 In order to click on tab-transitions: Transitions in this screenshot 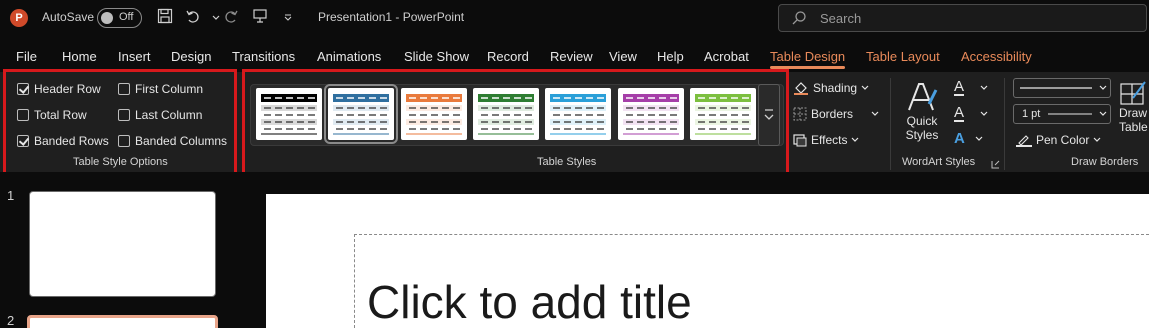, I will do `click(263, 56)`.